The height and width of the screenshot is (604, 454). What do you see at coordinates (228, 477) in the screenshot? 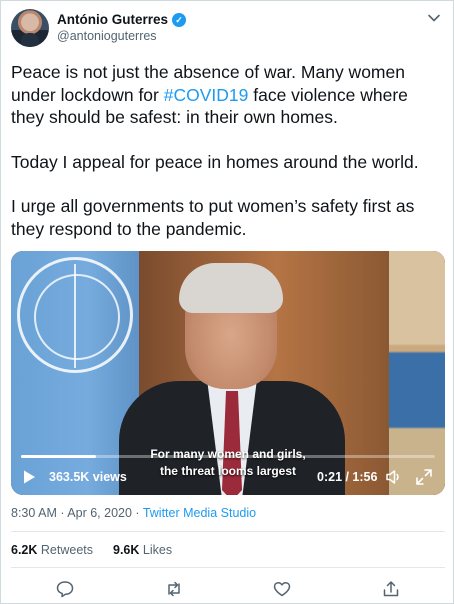
I see `video-controls: 363.5K views 0:21 / 1:56` at bounding box center [228, 477].